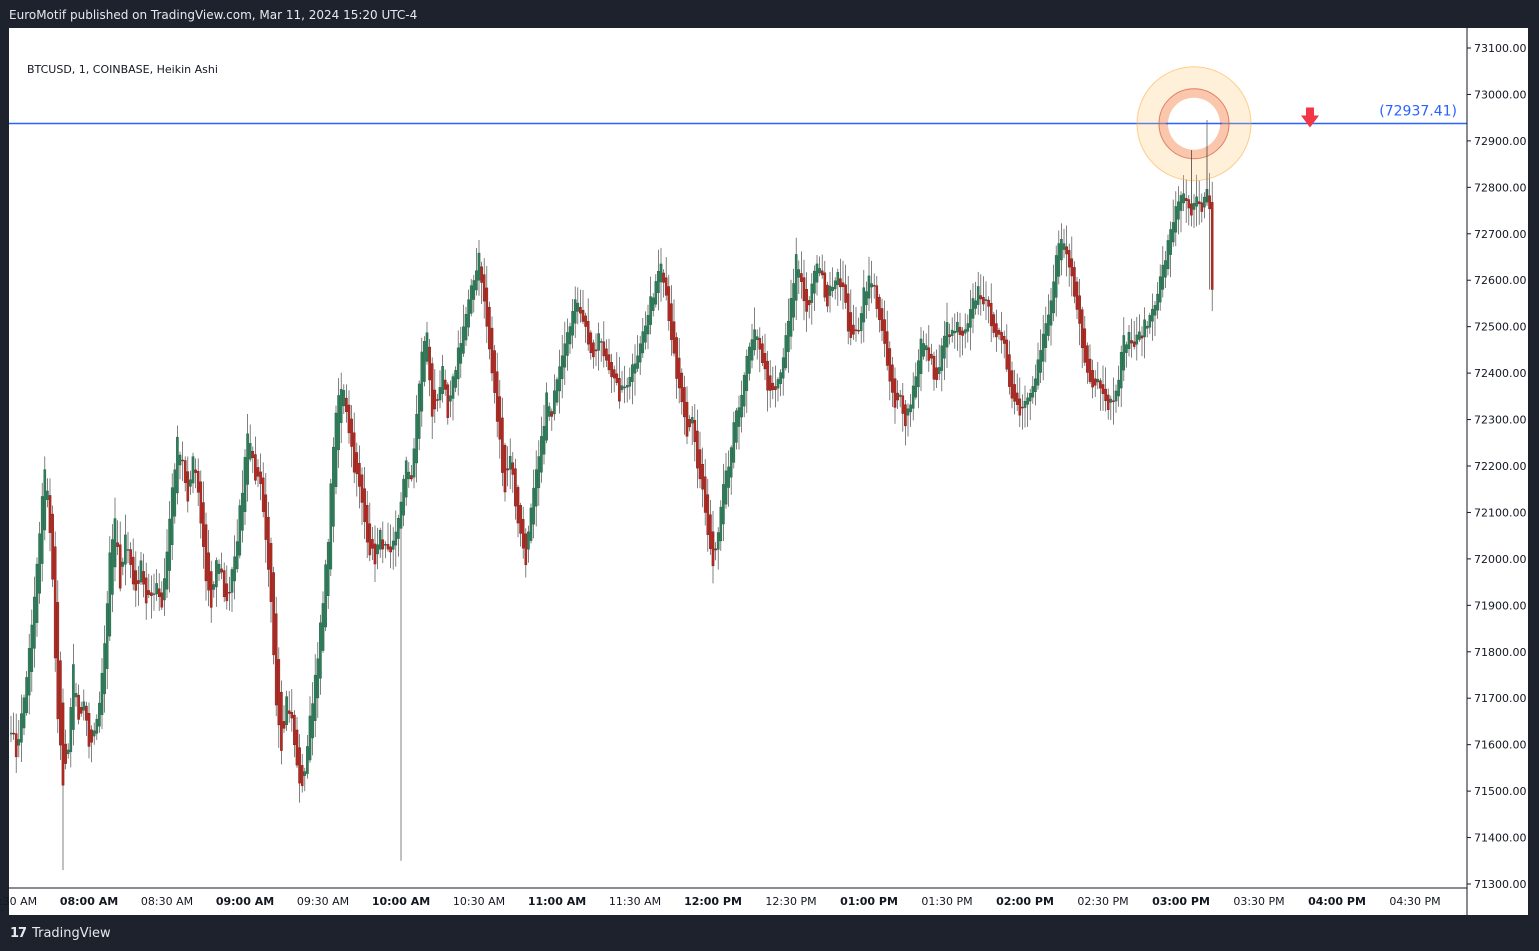 The image size is (1539, 951). Describe the element at coordinates (635, 901) in the screenshot. I see `time-tick-label: 11:30 AM` at that location.